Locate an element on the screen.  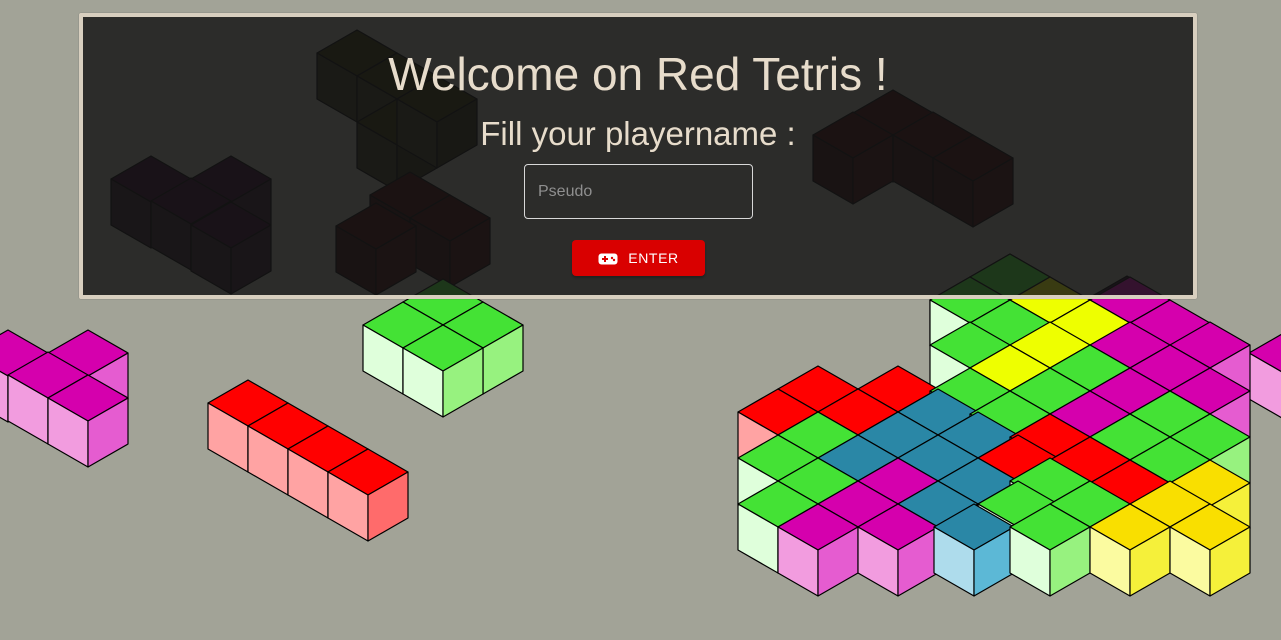
playername-prompt: Fill your playername : is located at coordinates (638, 133).